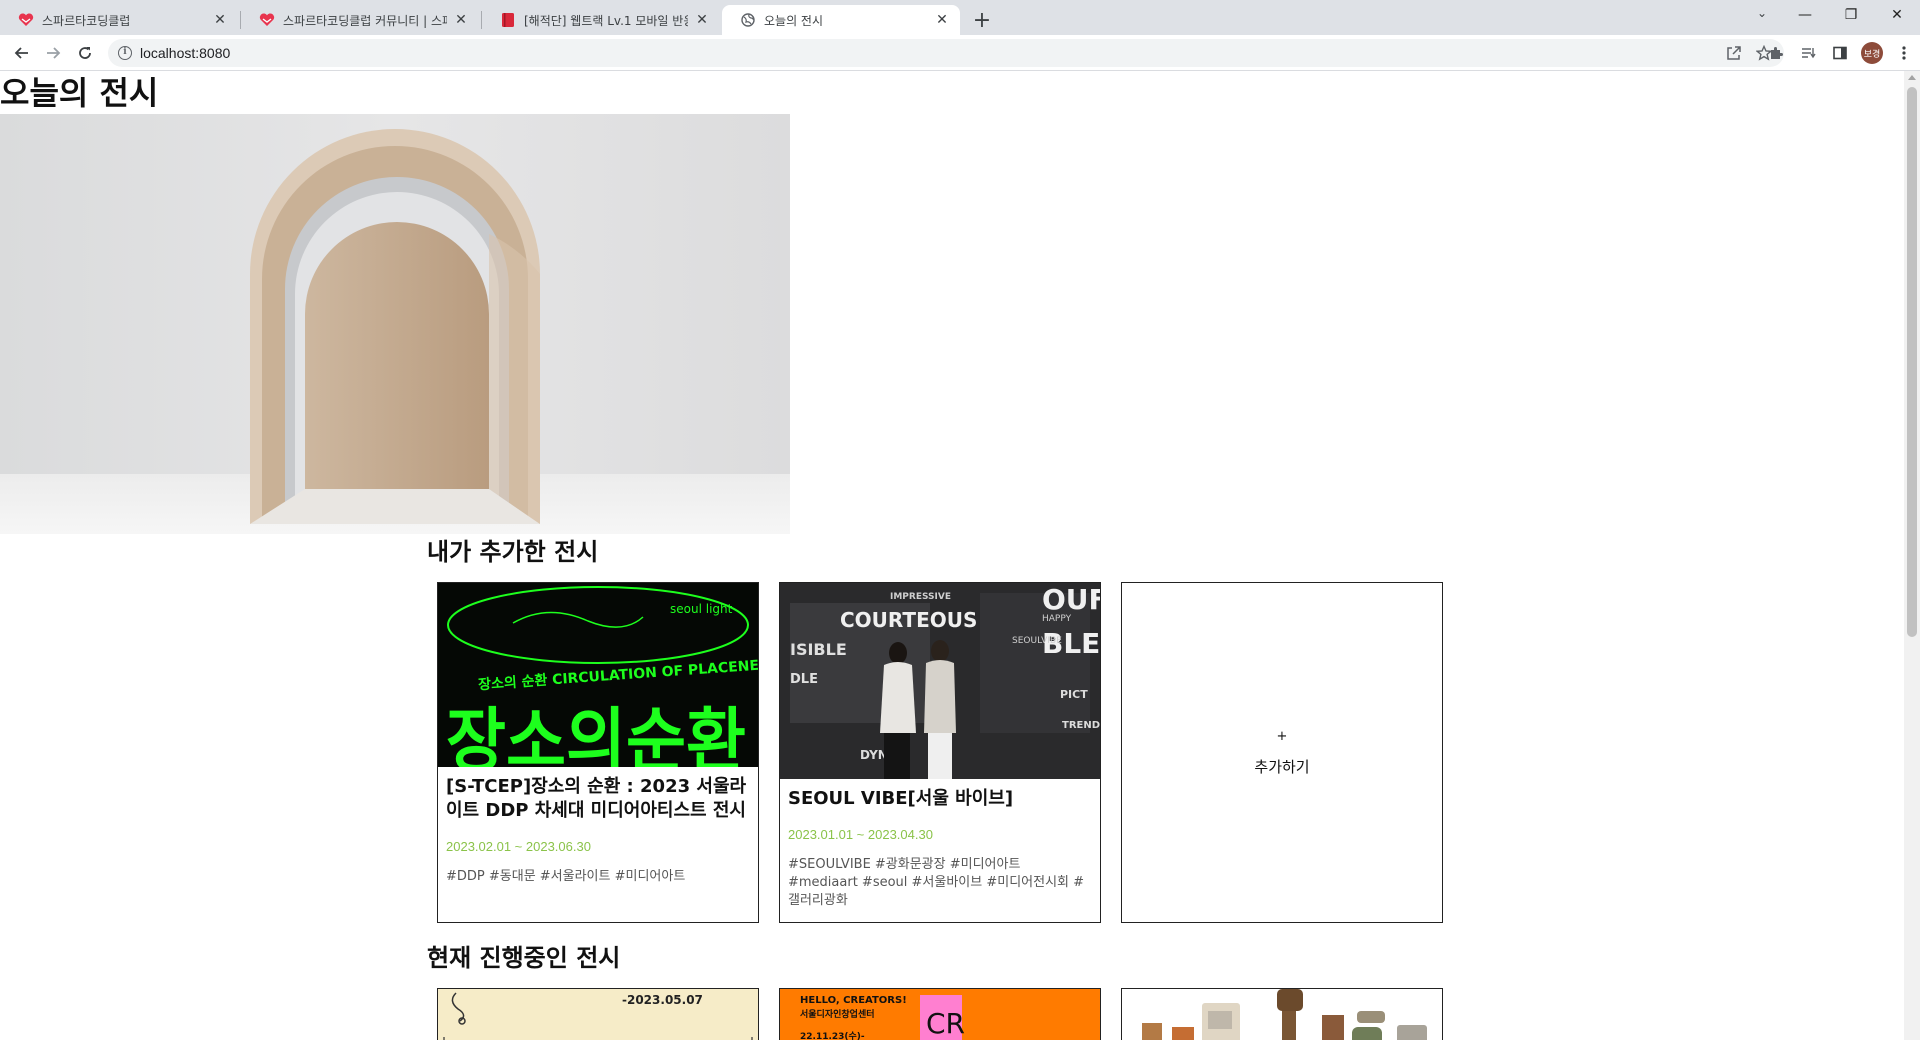  What do you see at coordinates (701, 609) in the screenshot?
I see `thumbnail-logo: seoul light` at bounding box center [701, 609].